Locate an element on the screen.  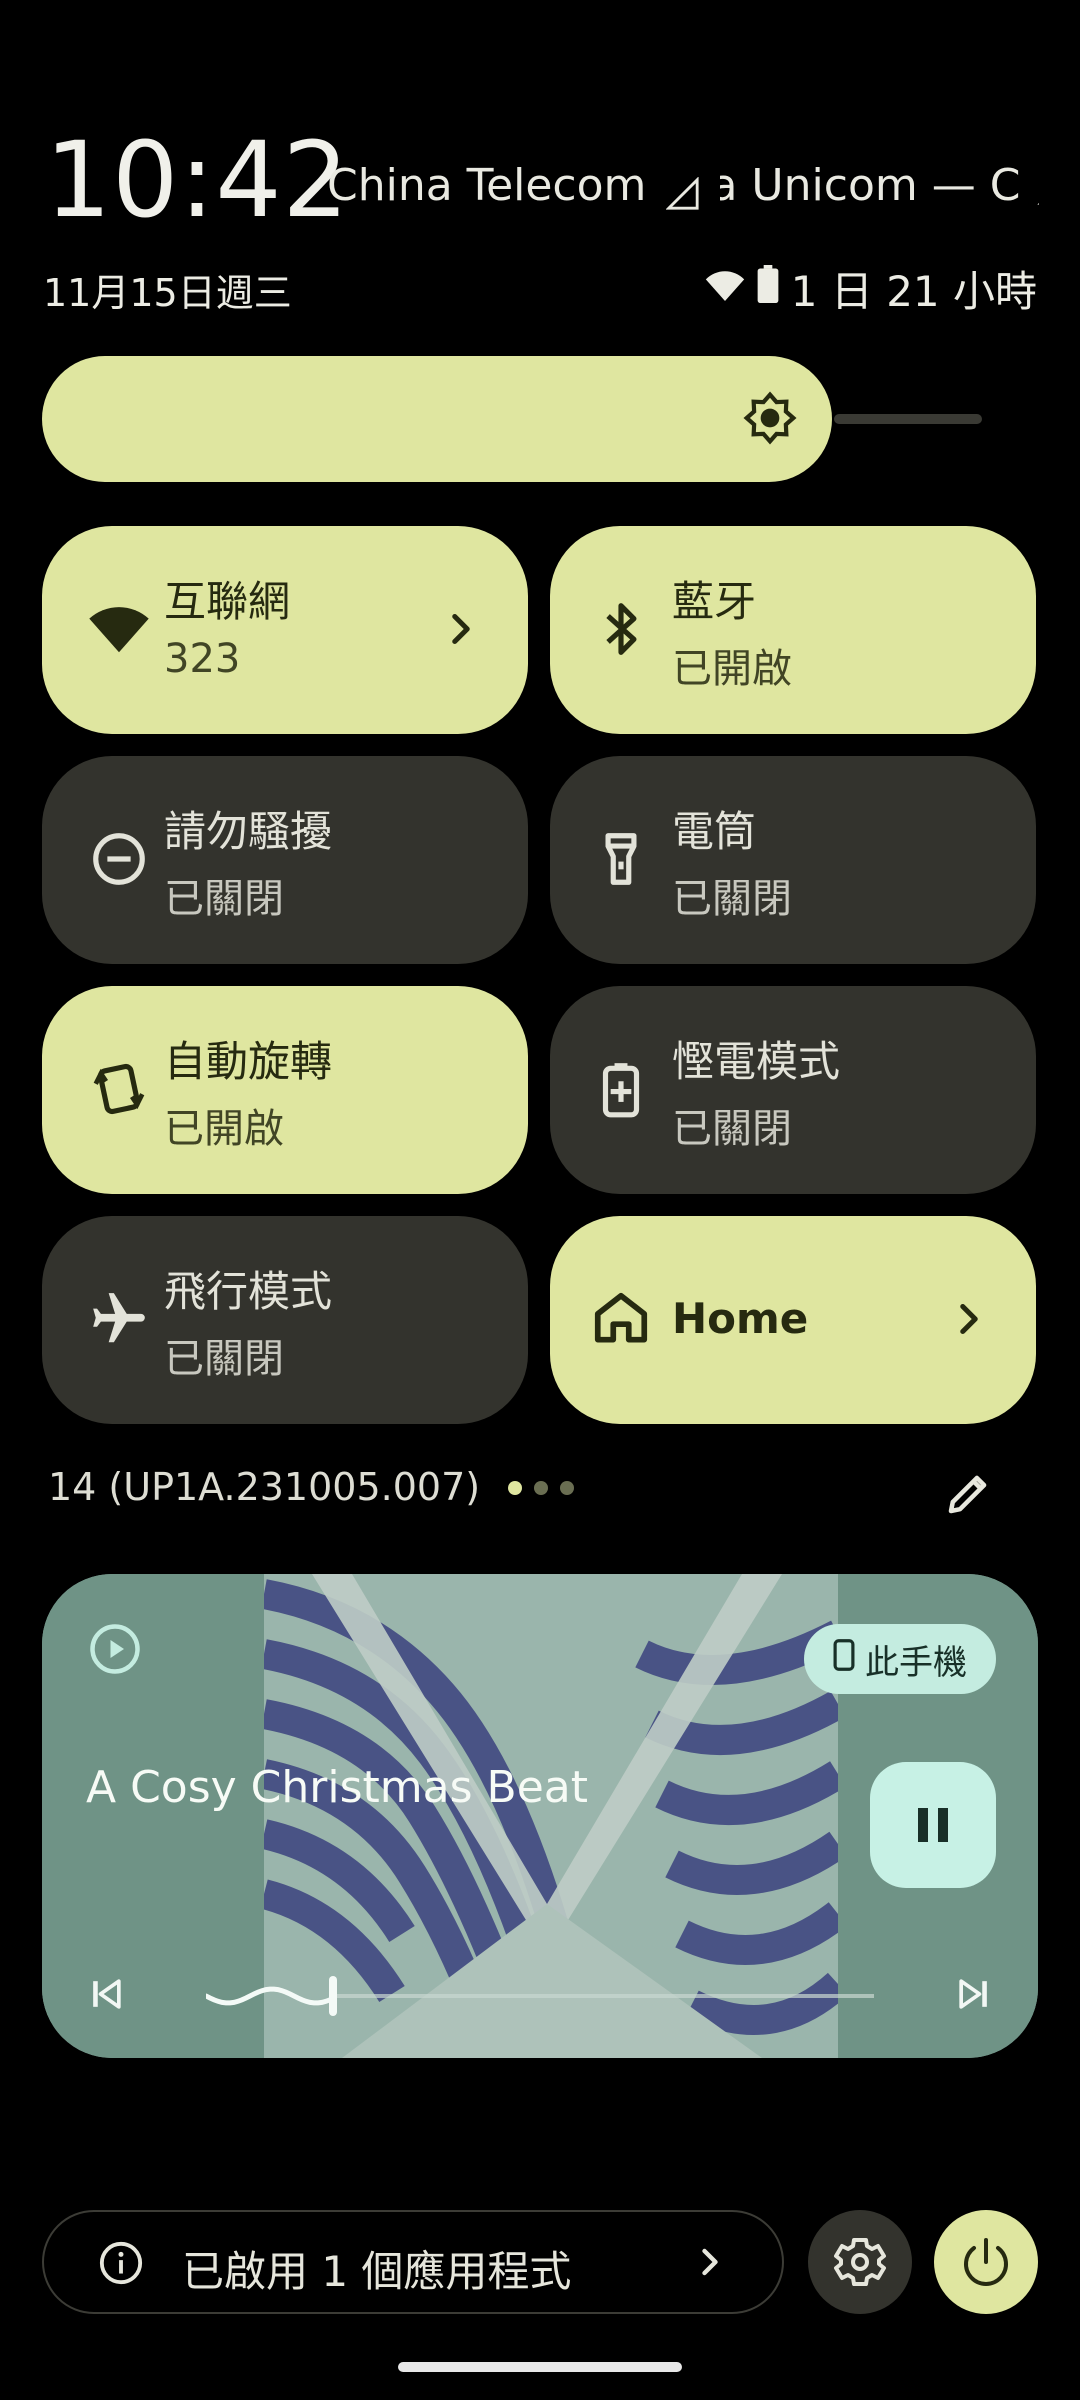
build-number: 14 (UP1A.231005.007) is located at coordinates (264, 1487).